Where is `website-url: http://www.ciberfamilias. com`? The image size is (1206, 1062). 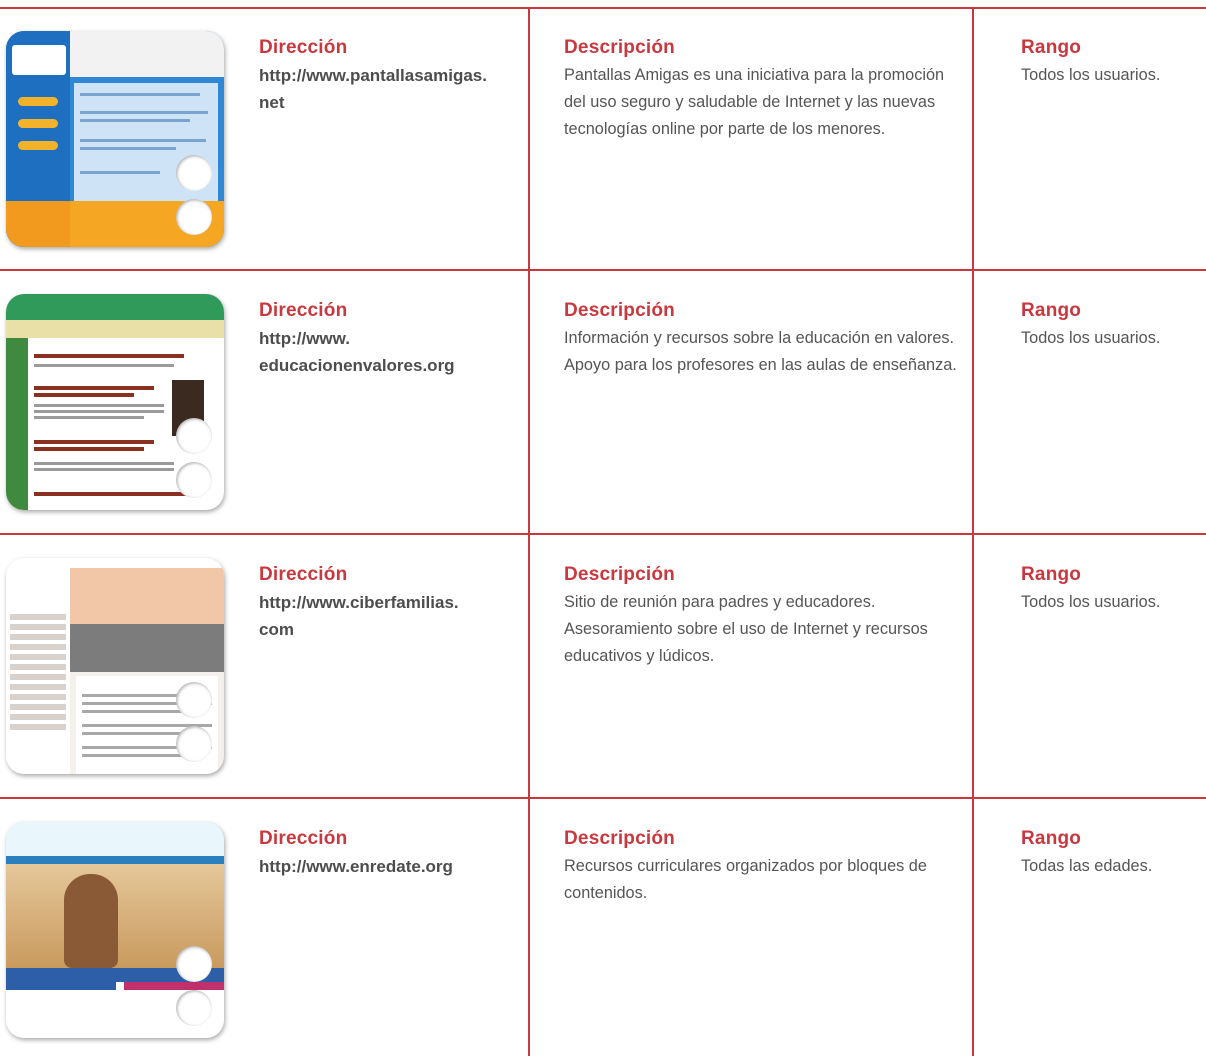
website-url: http://www.ciberfamilias. com is located at coordinates (390, 616).